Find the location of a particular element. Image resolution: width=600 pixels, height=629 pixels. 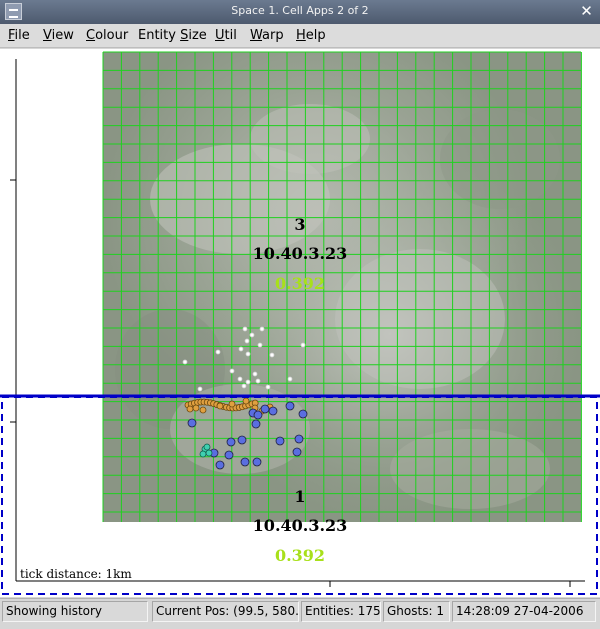

status-ghosts: Ghosts: 1 is located at coordinates (416, 611).